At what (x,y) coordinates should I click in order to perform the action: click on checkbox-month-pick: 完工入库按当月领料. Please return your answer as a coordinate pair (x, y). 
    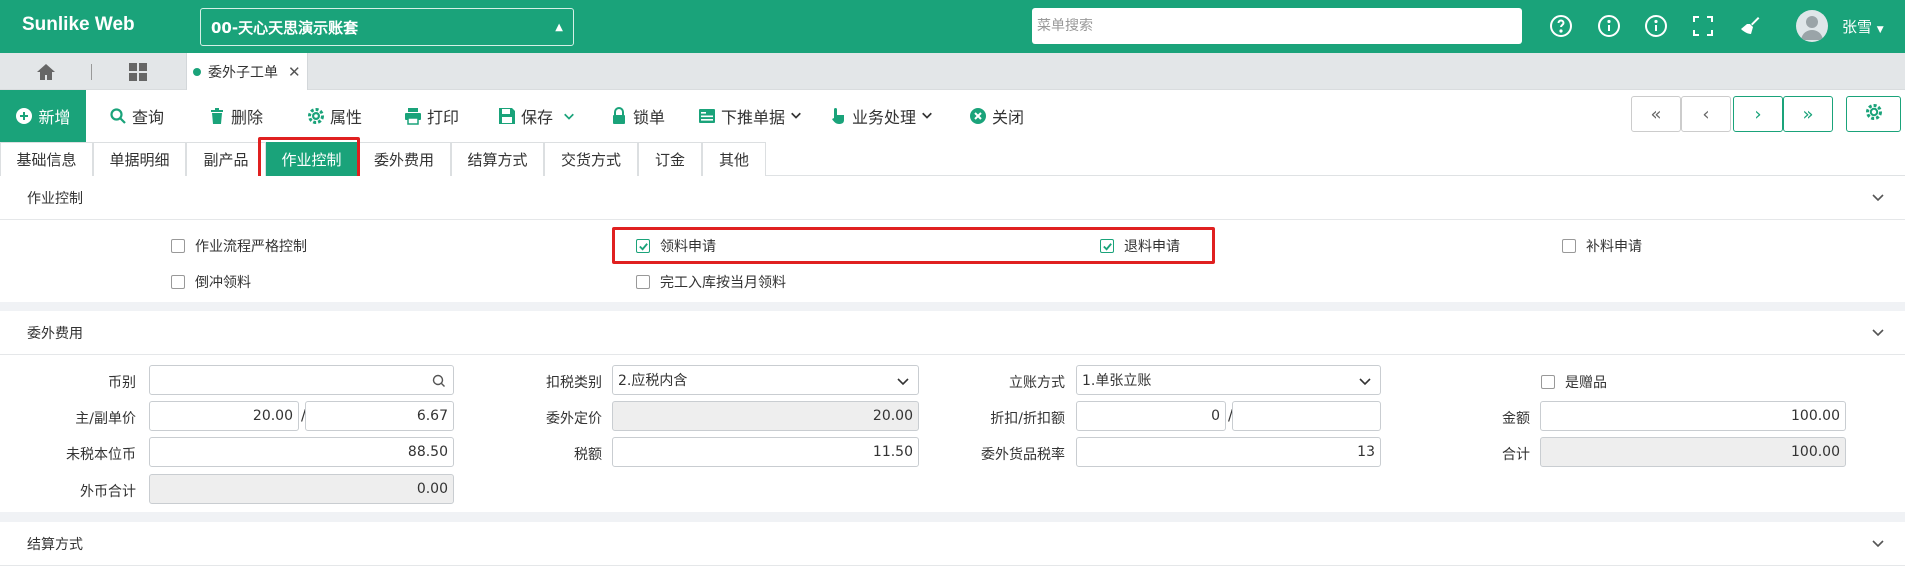
    Looking at the image, I should click on (711, 282).